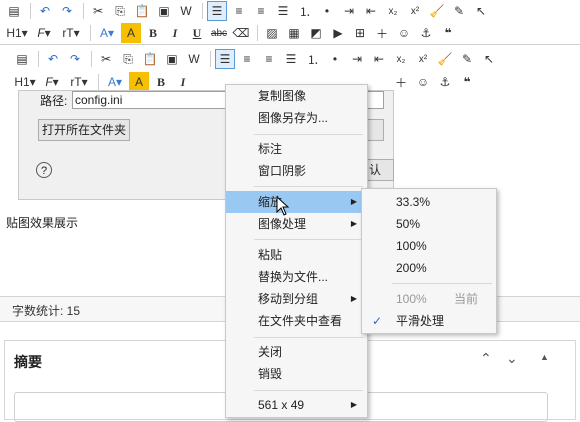 This screenshot has width=580, height=422. I want to click on open-folder-button: 打开所在文件夹, so click(84, 130).